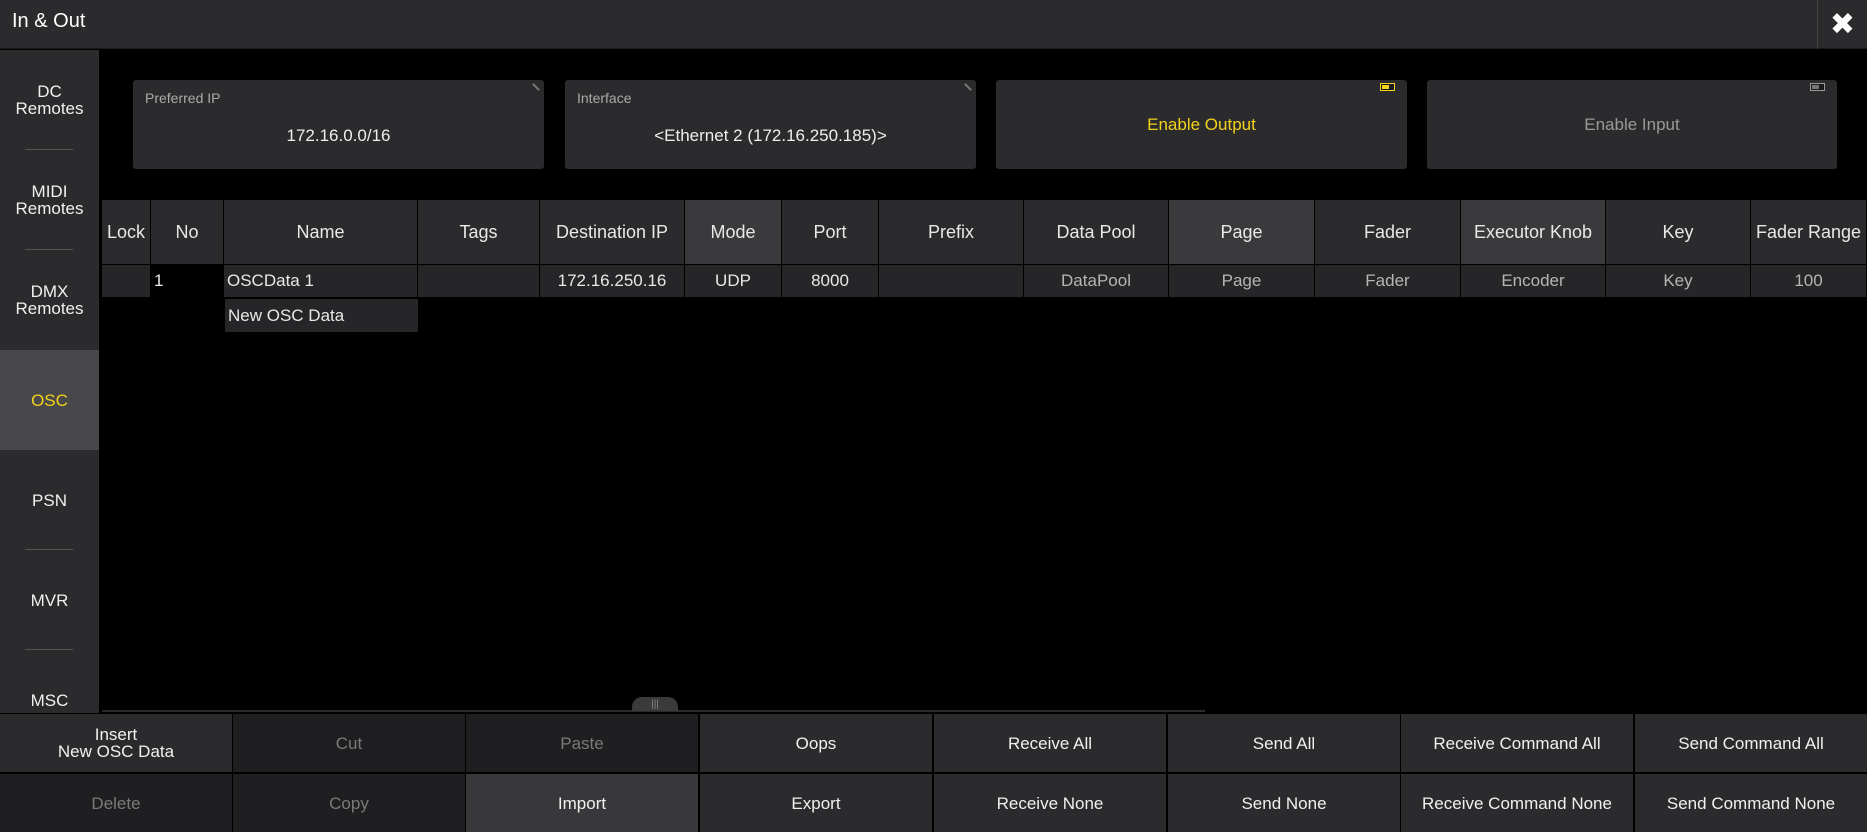 The image size is (1867, 832). What do you see at coordinates (951, 281) in the screenshot?
I see `cell-prefix` at bounding box center [951, 281].